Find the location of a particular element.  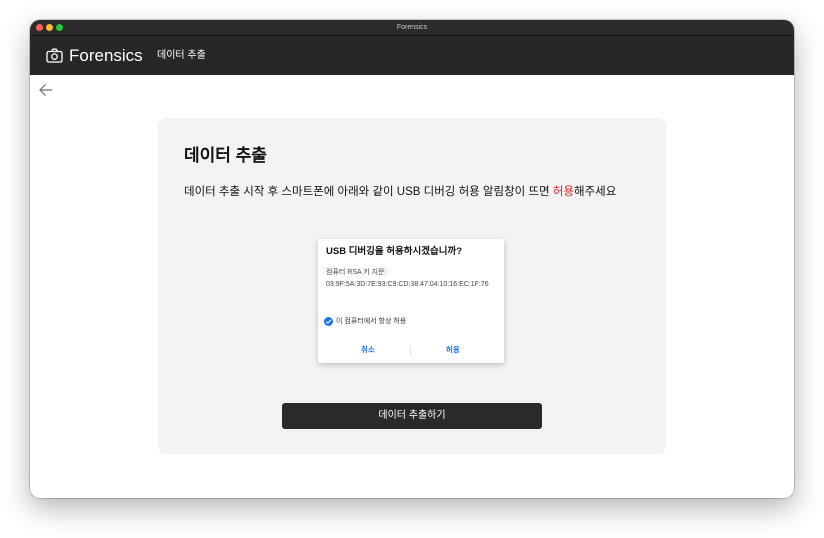

checkmark-icon is located at coordinates (328, 321).